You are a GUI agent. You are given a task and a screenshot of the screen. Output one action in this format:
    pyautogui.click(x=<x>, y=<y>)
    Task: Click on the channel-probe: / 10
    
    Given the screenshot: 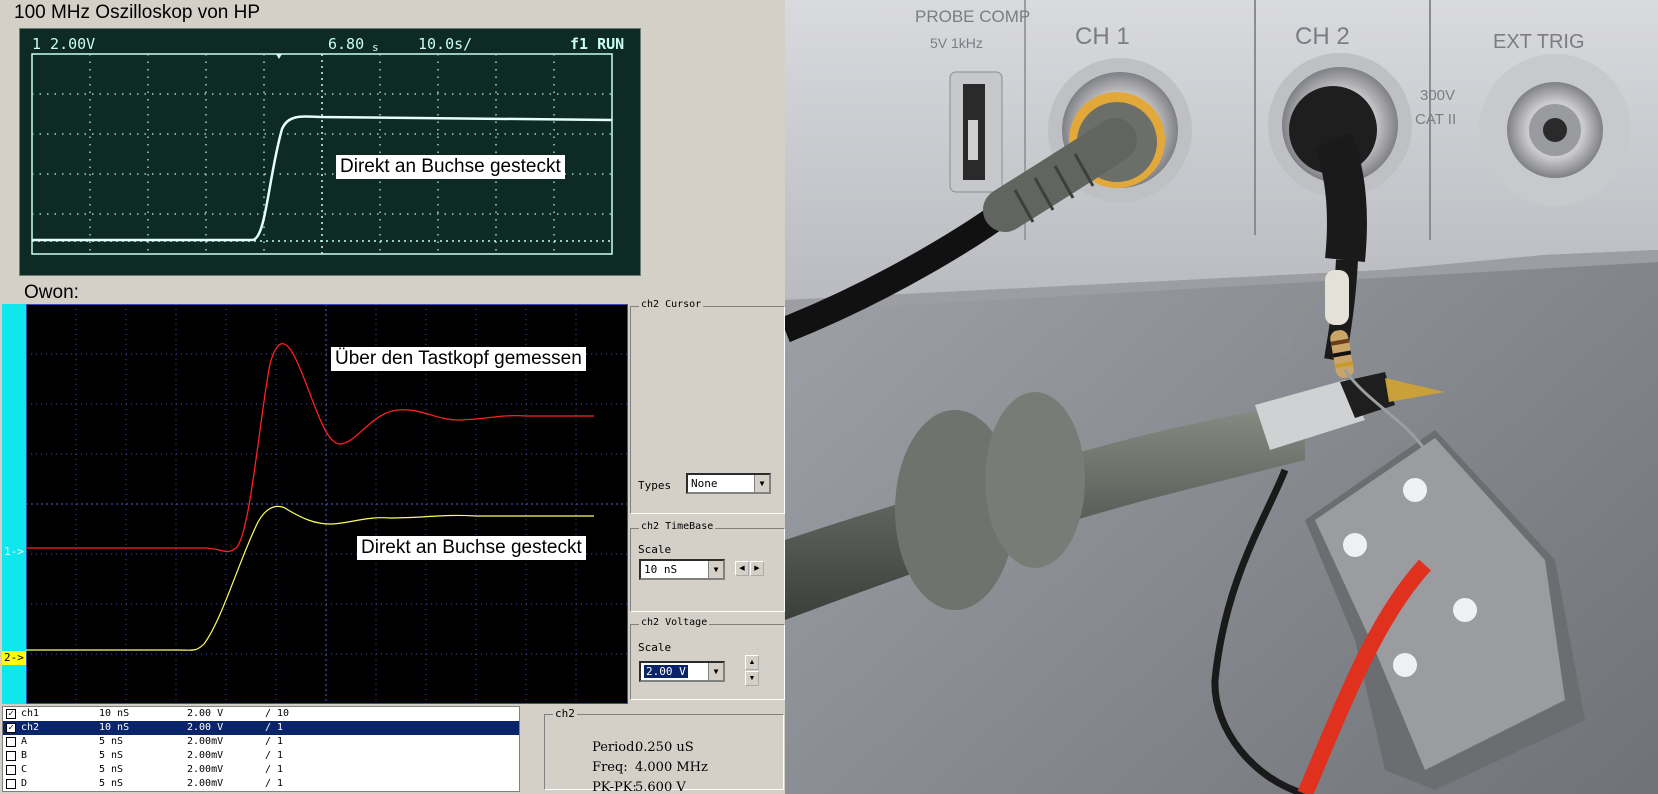 What is the action you would take?
    pyautogui.click(x=277, y=713)
    